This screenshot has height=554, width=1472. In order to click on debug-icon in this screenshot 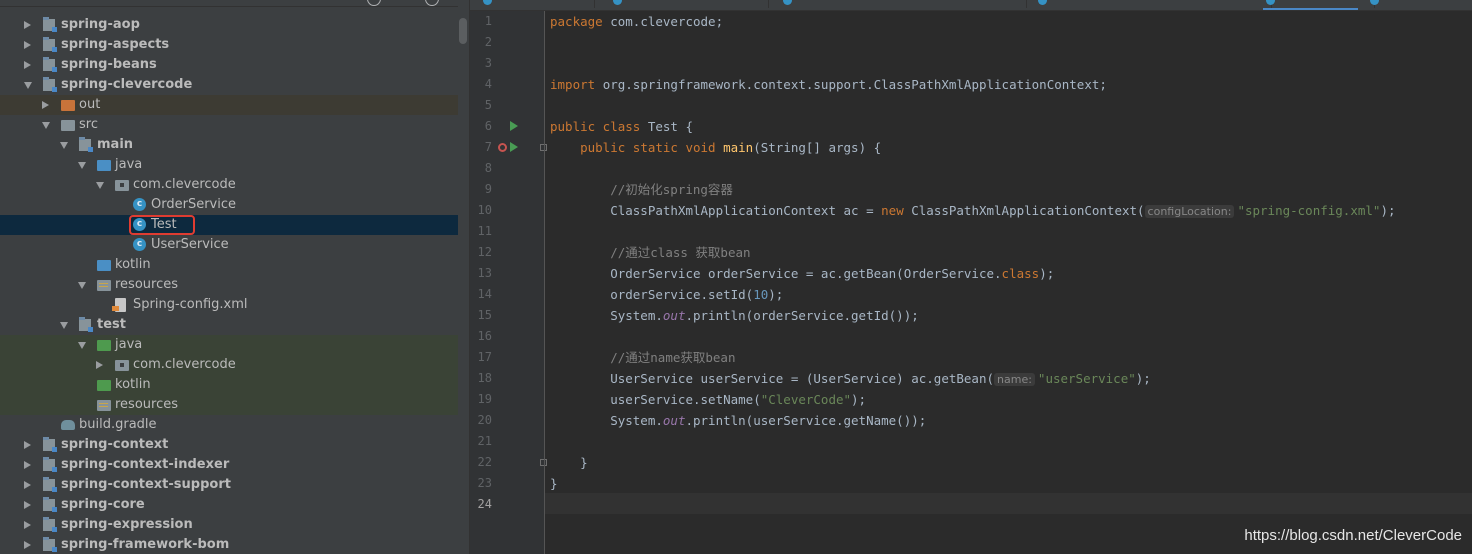, I will do `click(502, 147)`.